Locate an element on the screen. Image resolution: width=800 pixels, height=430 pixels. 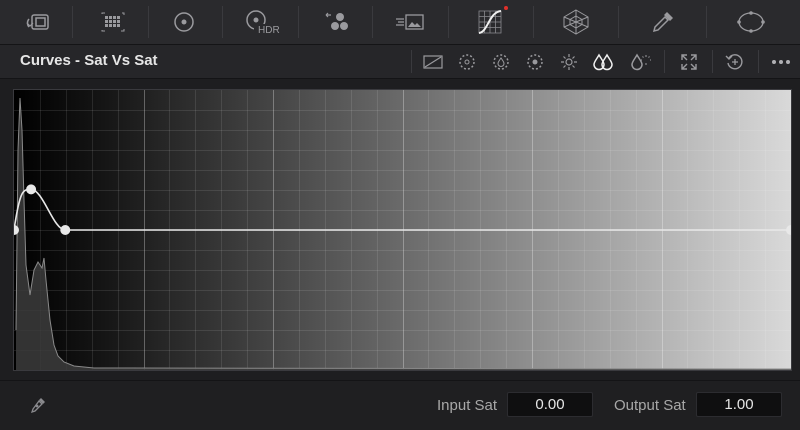
custom-curve-icon is located at coordinates (433, 61).